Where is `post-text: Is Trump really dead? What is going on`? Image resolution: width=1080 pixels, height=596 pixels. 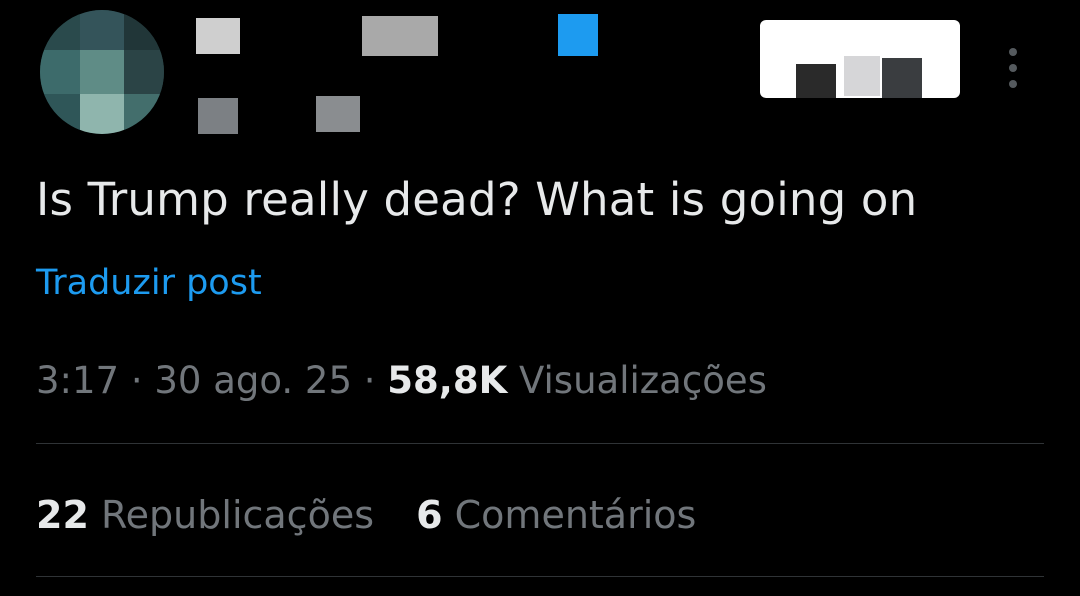
post-text: Is Trump really dead? What is going on is located at coordinates (477, 199).